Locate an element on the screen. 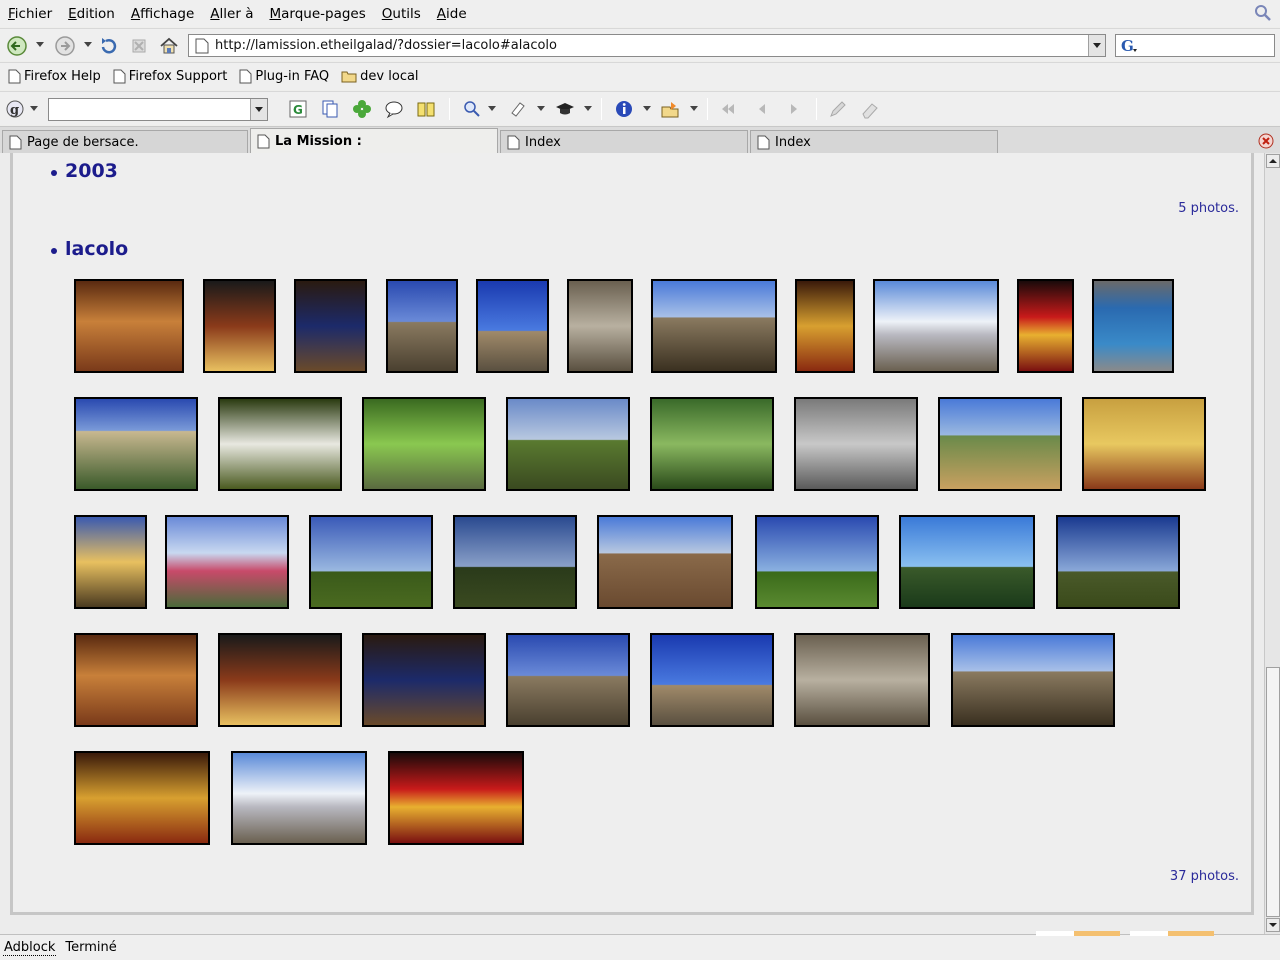 This screenshot has height=960, width=1280. tab-index-1: Index is located at coordinates (624, 141).